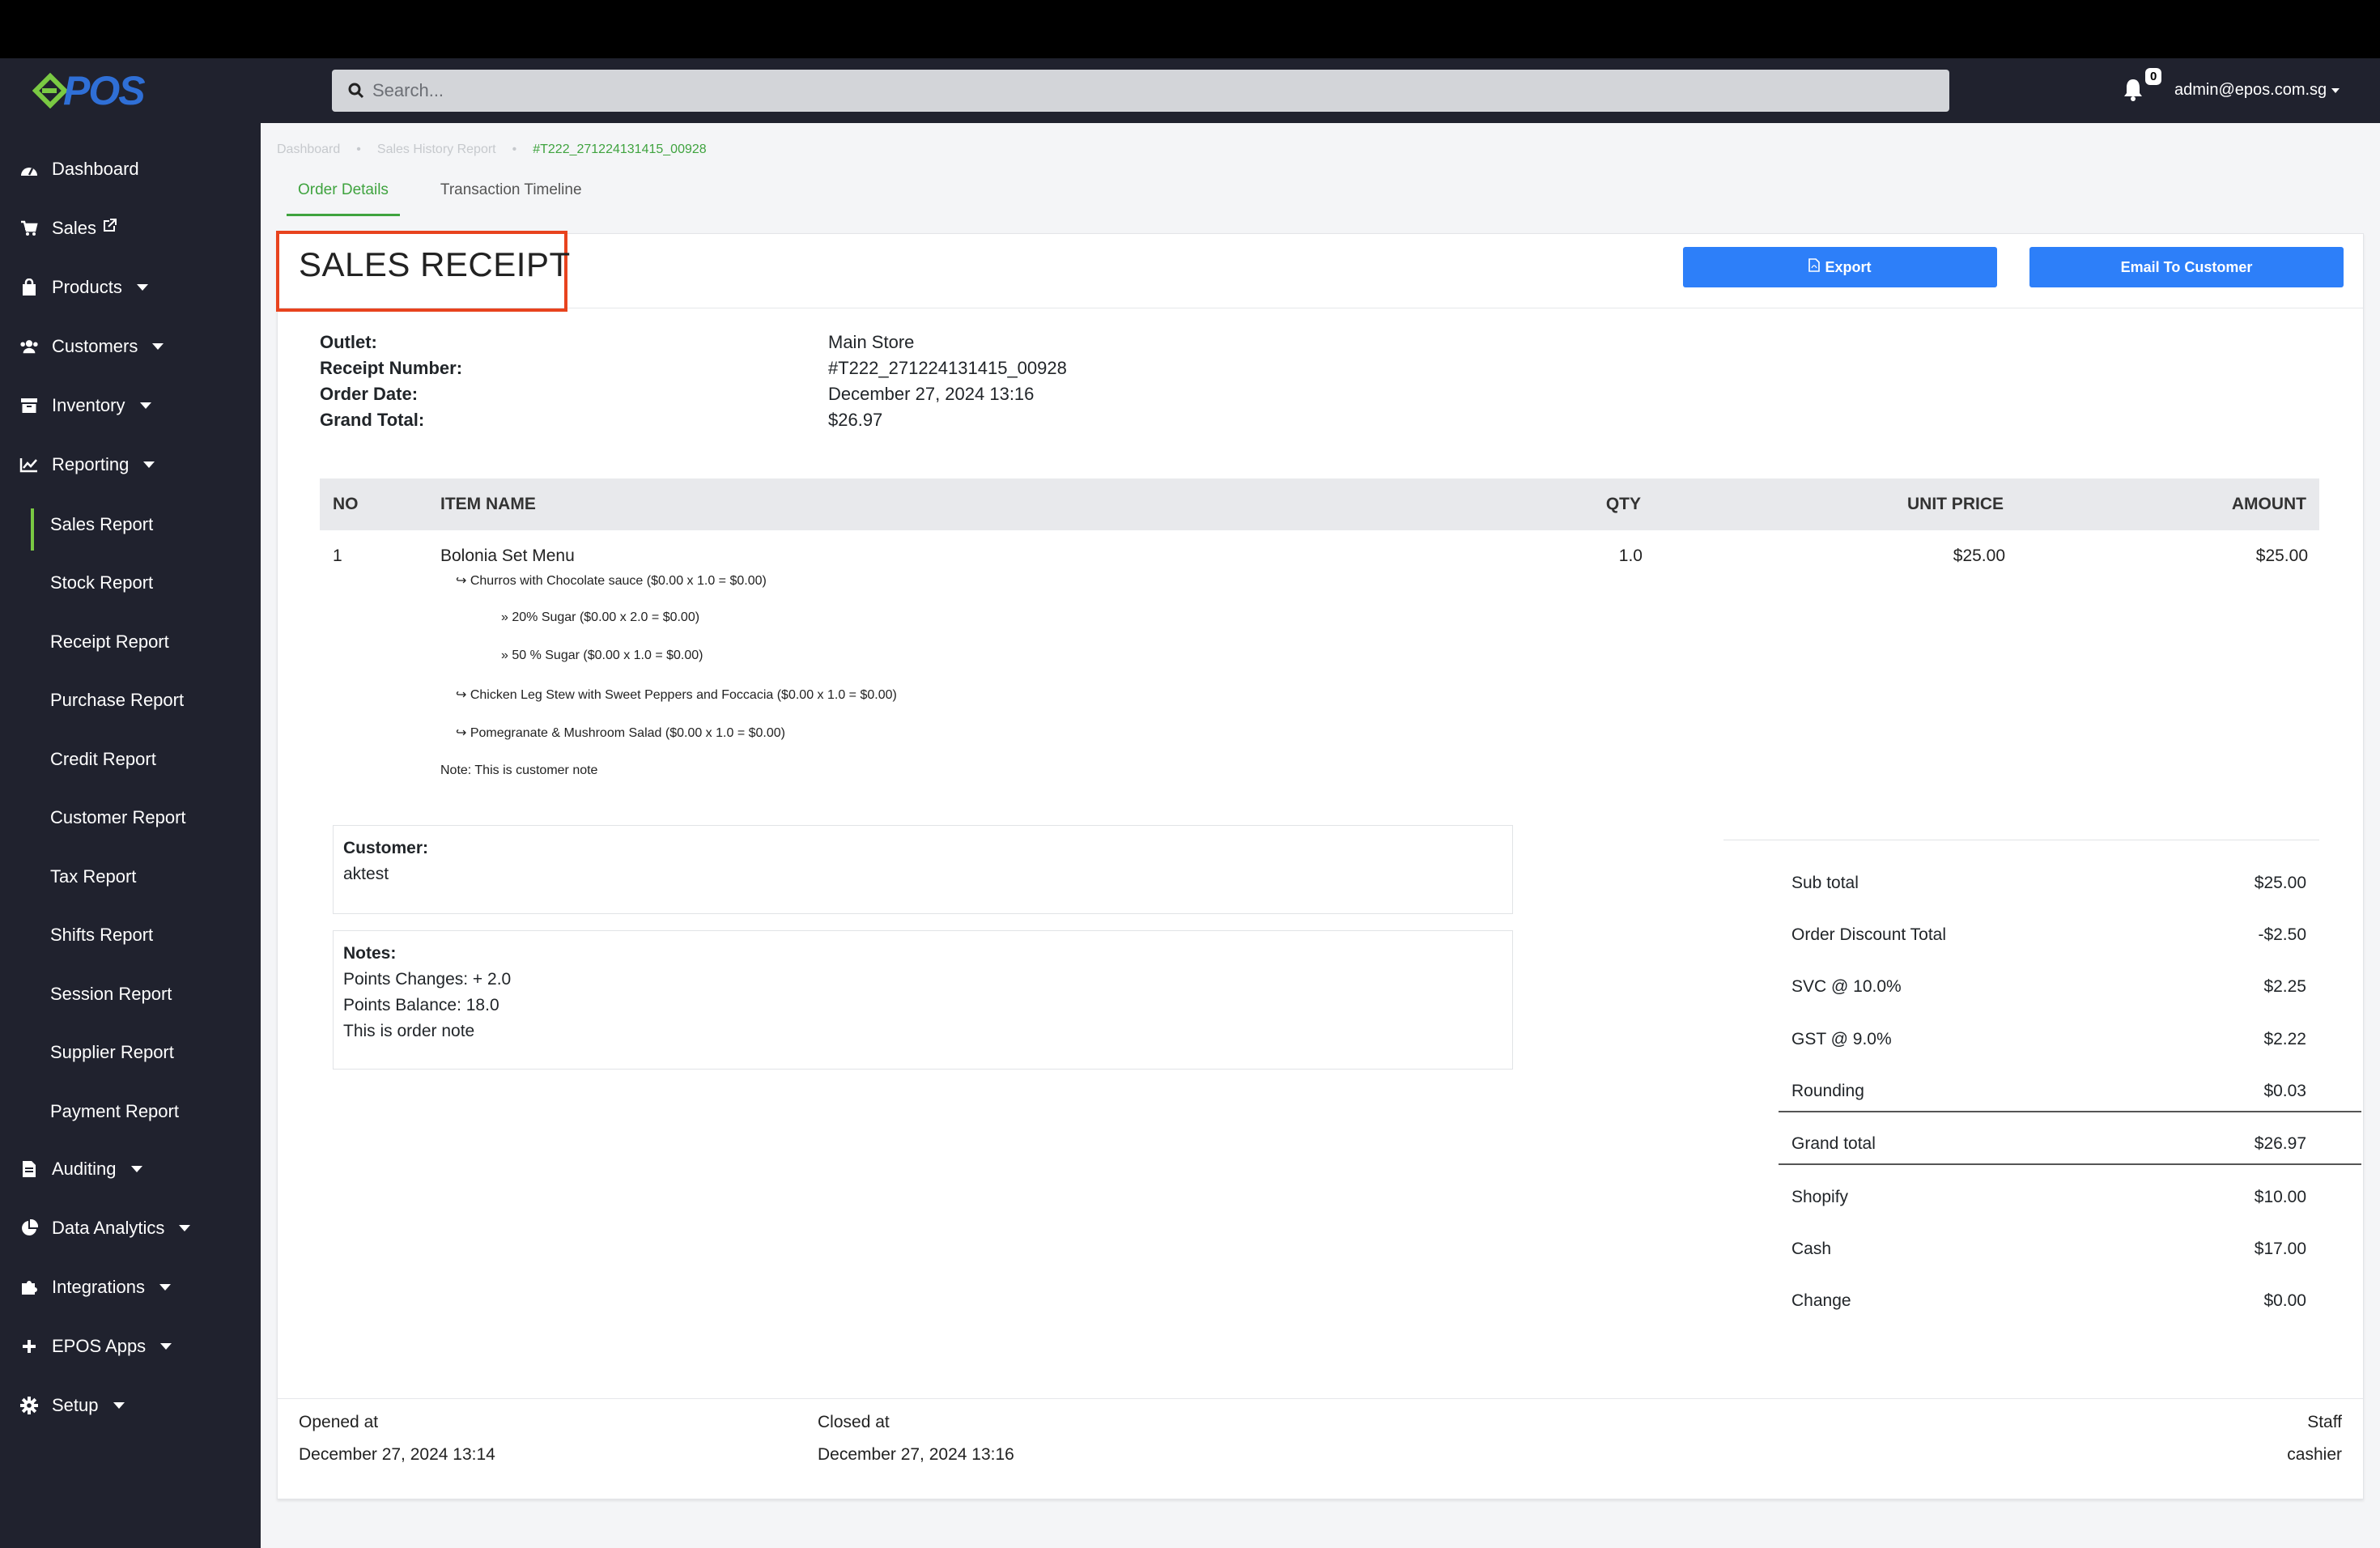 This screenshot has width=2380, height=1548. What do you see at coordinates (366, 874) in the screenshot?
I see `customer-value: aktest` at bounding box center [366, 874].